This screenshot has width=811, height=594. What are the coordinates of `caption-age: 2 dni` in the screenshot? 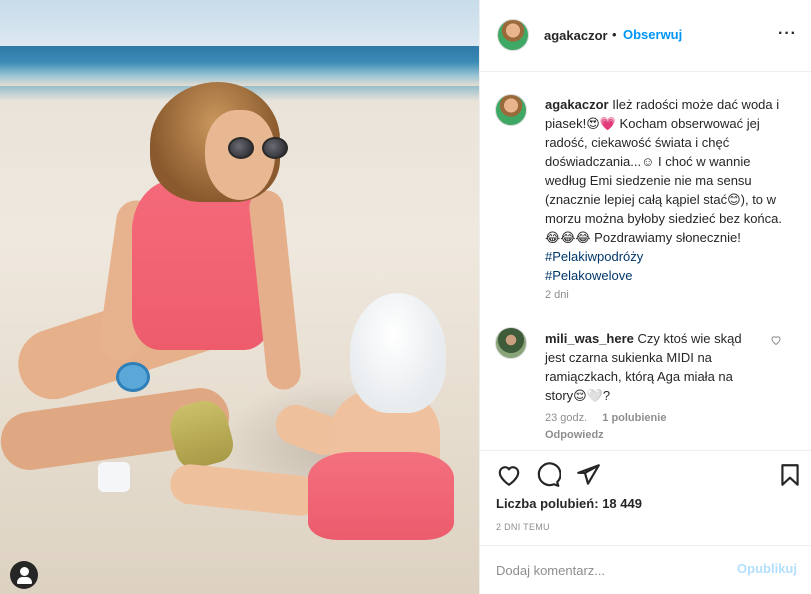 It's located at (557, 295).